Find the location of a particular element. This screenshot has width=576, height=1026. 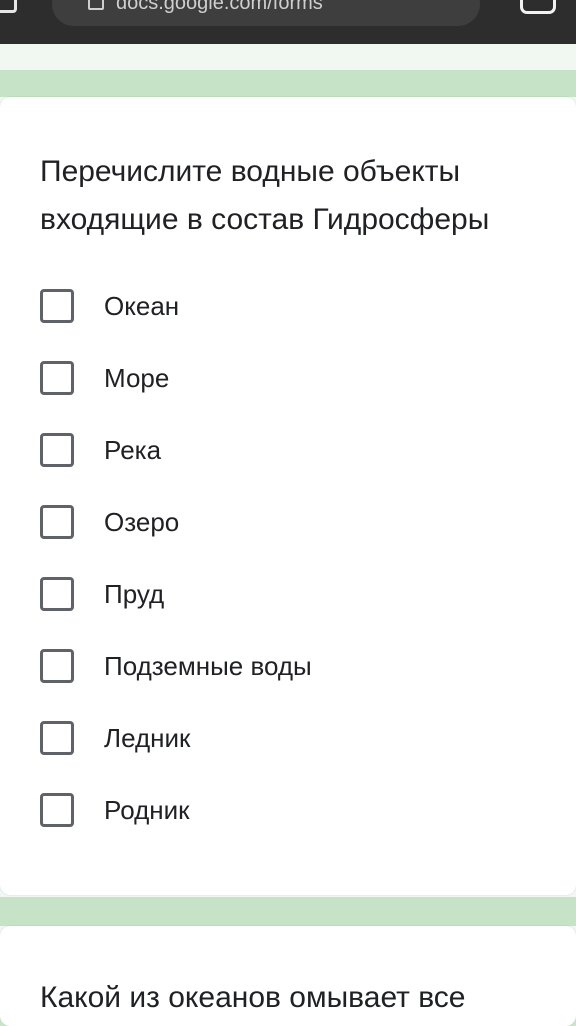

option-item: Океан is located at coordinates (290, 308).